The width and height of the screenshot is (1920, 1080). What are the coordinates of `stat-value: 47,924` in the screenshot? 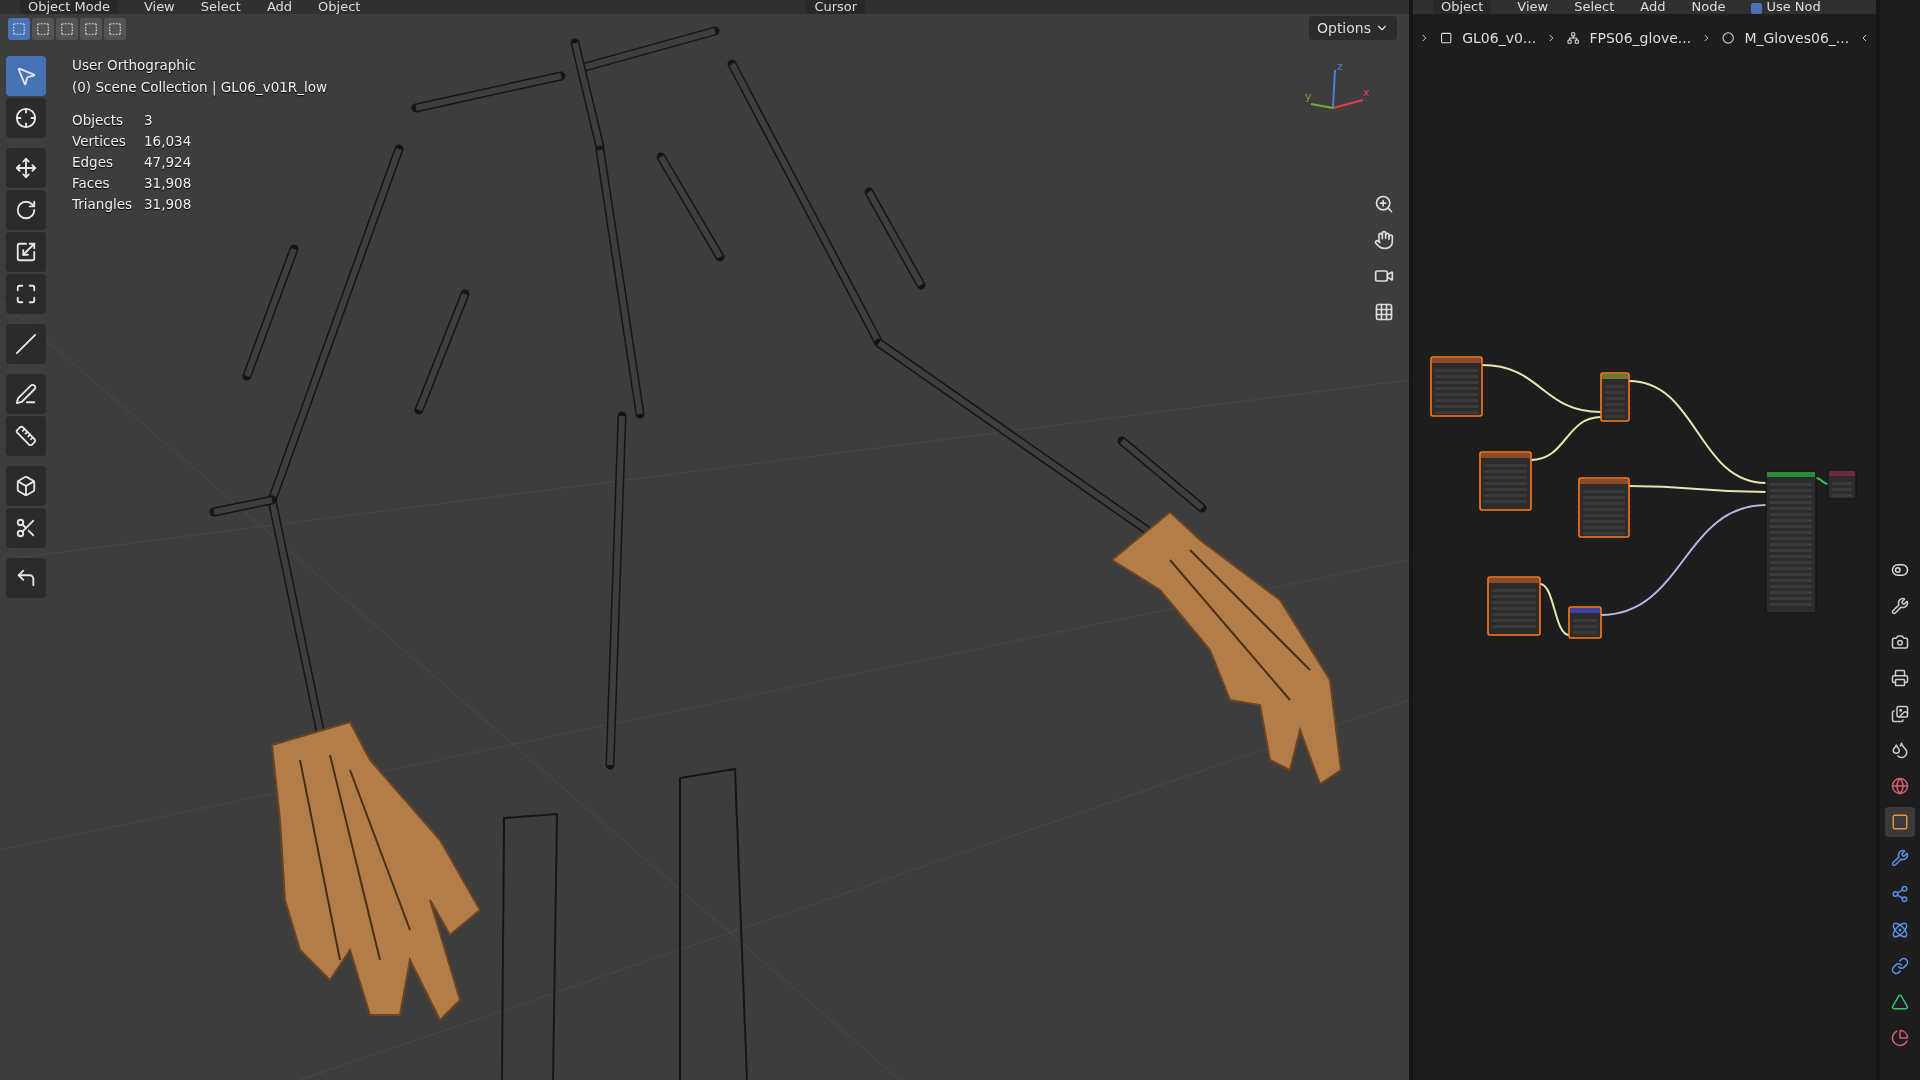 It's located at (168, 162).